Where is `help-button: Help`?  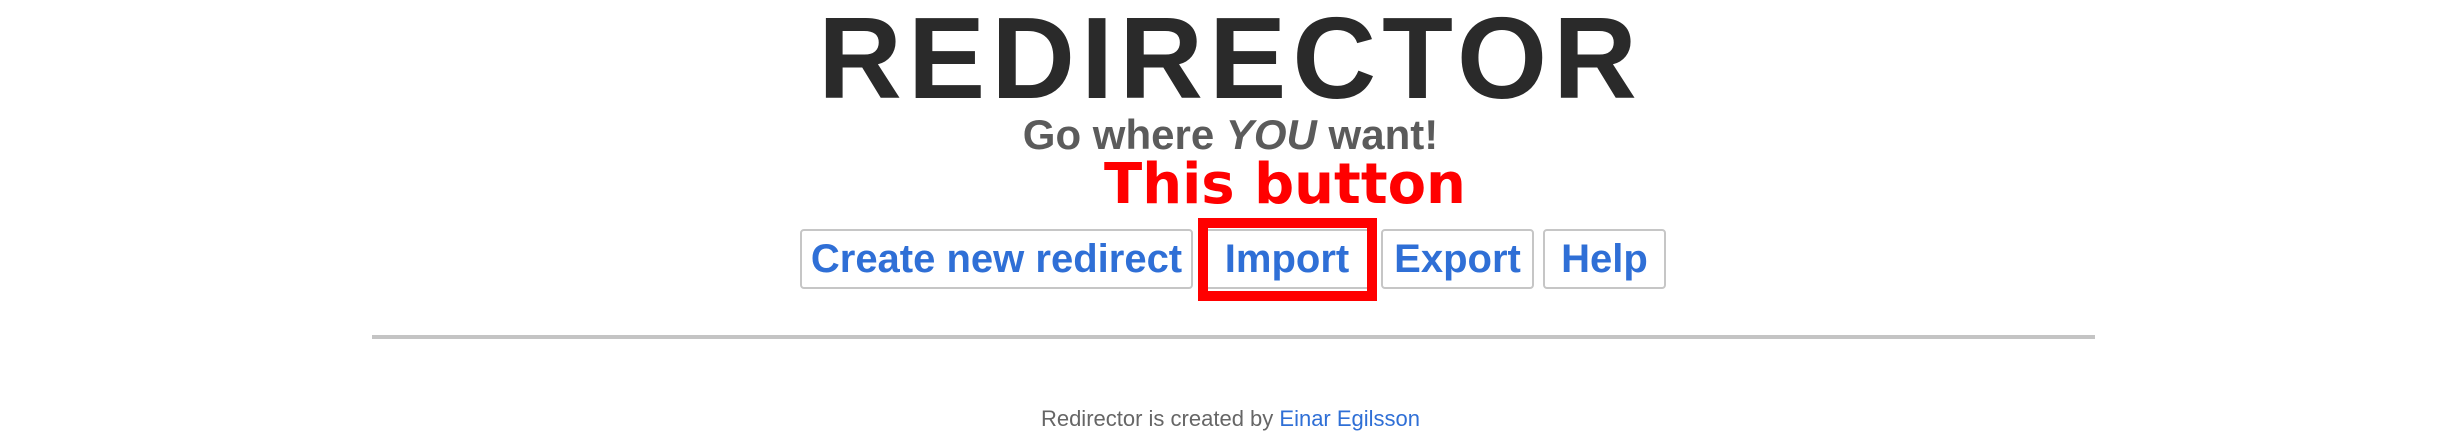
help-button: Help is located at coordinates (1604, 259).